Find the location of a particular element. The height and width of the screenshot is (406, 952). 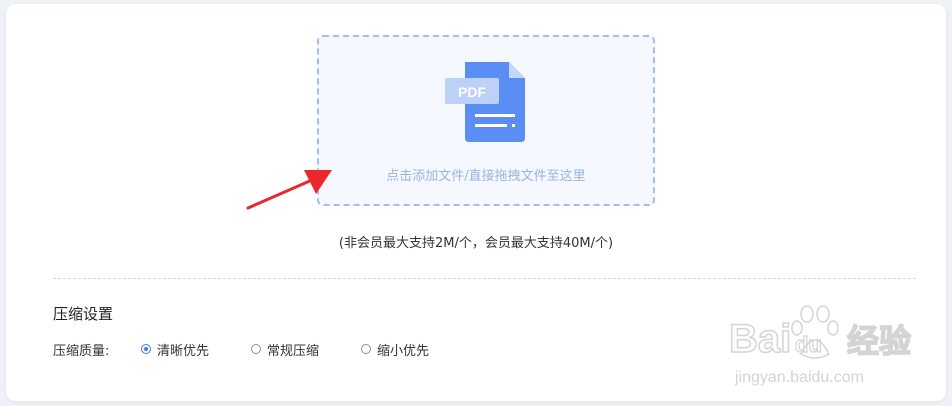

radio-clarity-first: 清晰优先 is located at coordinates (175, 349).